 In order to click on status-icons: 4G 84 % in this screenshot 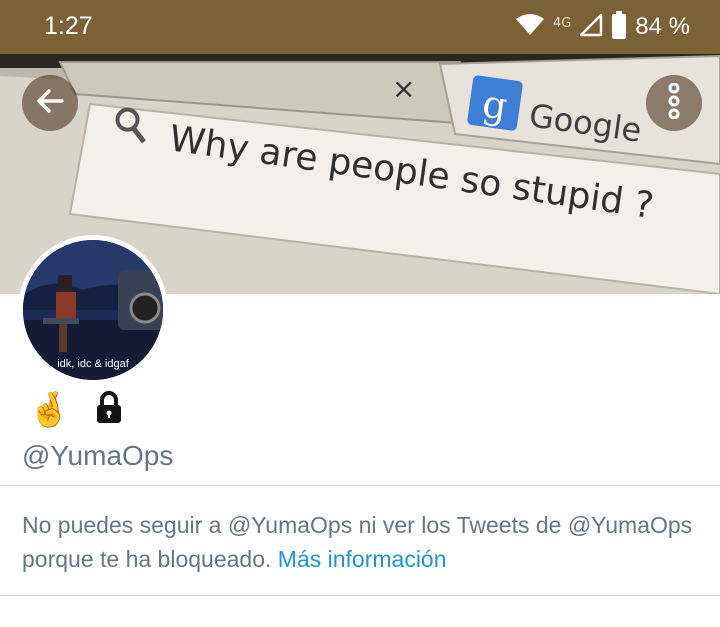, I will do `click(602, 27)`.